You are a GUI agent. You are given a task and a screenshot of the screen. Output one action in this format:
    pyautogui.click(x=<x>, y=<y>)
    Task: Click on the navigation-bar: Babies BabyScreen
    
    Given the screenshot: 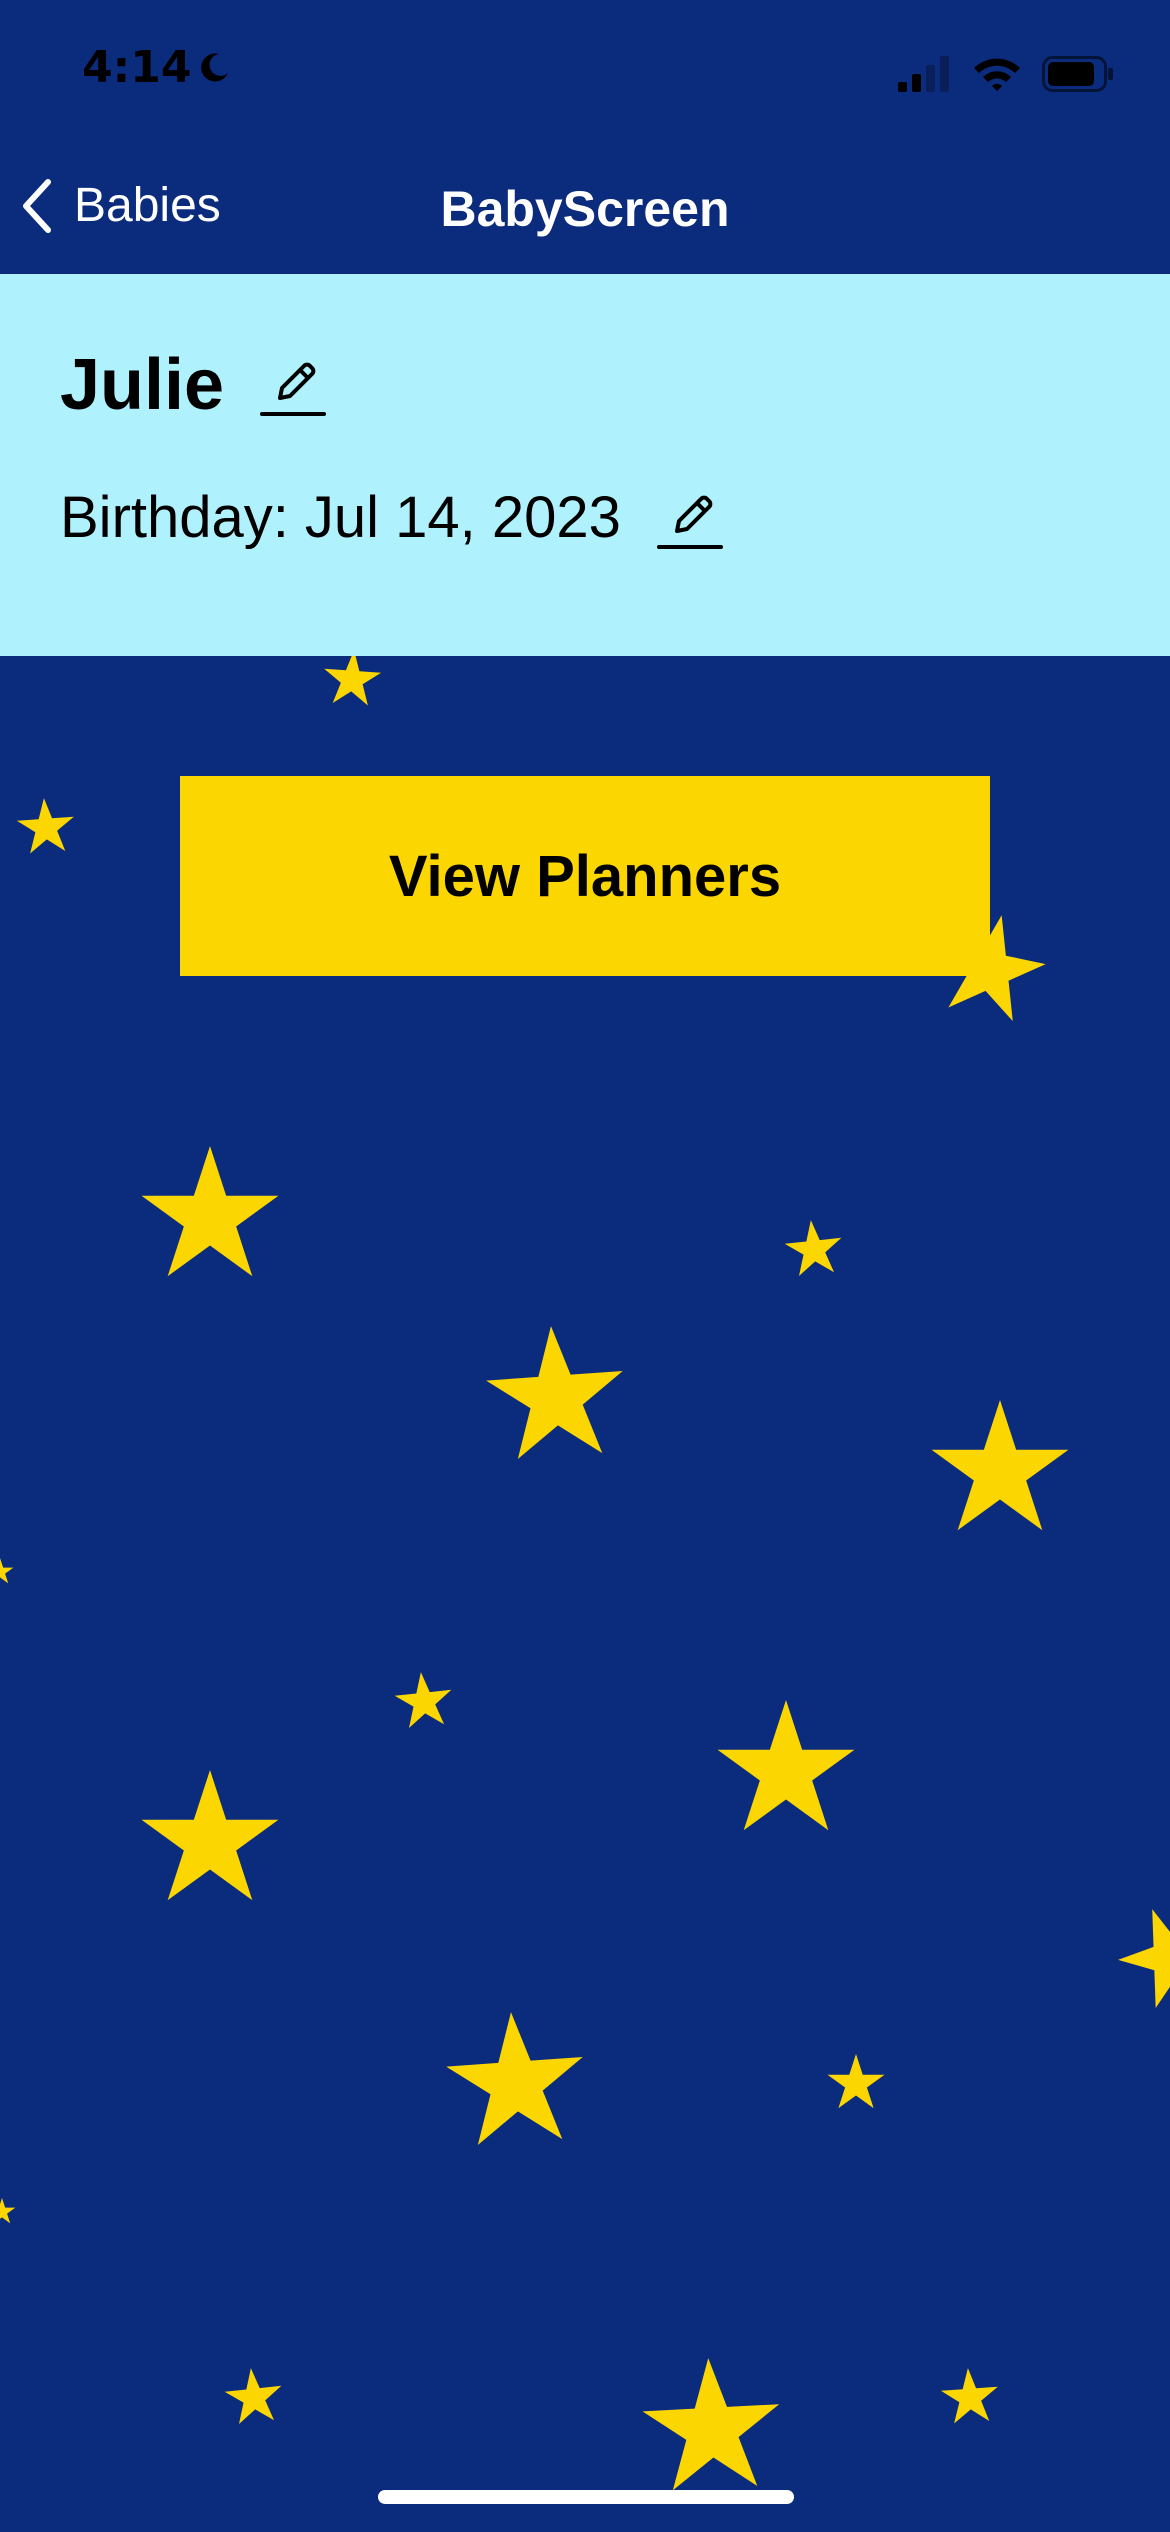 What is the action you would take?
    pyautogui.click(x=585, y=212)
    